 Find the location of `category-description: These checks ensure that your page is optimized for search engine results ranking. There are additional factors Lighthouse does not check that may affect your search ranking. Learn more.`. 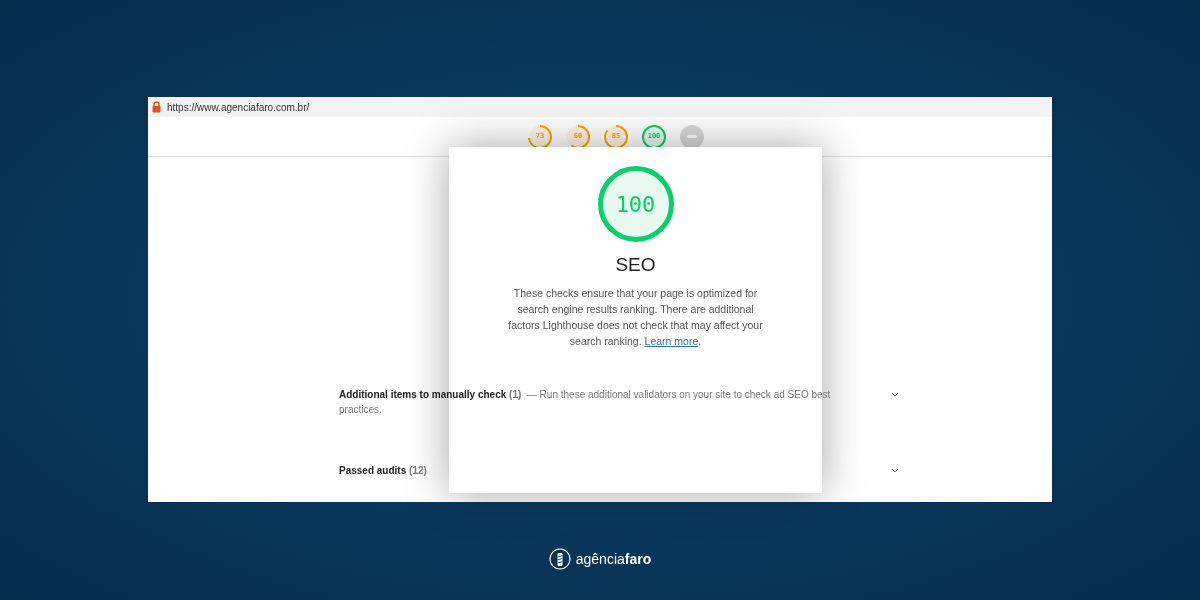

category-description: These checks ensure that your page is optimized for search engine results ranking. There are additional factors Lighthouse does not check that may affect your search ranking. Learn more. is located at coordinates (635, 317).